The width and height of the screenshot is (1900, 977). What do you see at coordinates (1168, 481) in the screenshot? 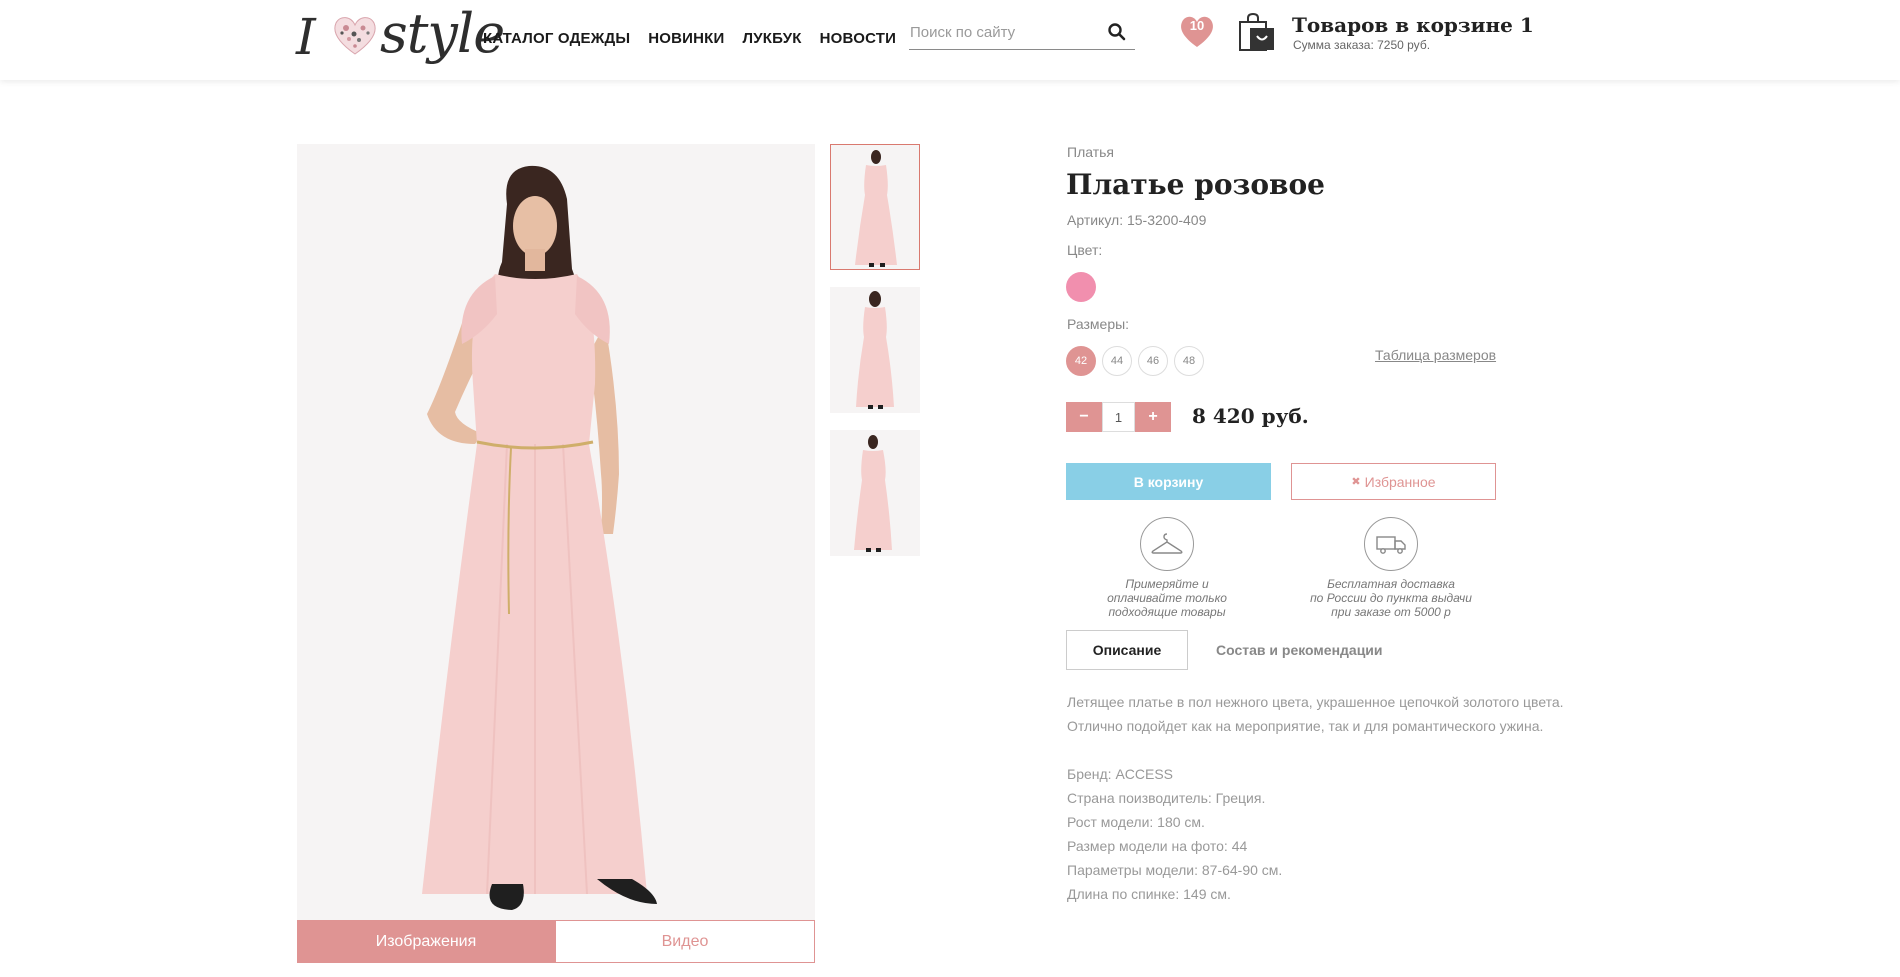
I see `add-to-cart-button: В корзину` at bounding box center [1168, 481].